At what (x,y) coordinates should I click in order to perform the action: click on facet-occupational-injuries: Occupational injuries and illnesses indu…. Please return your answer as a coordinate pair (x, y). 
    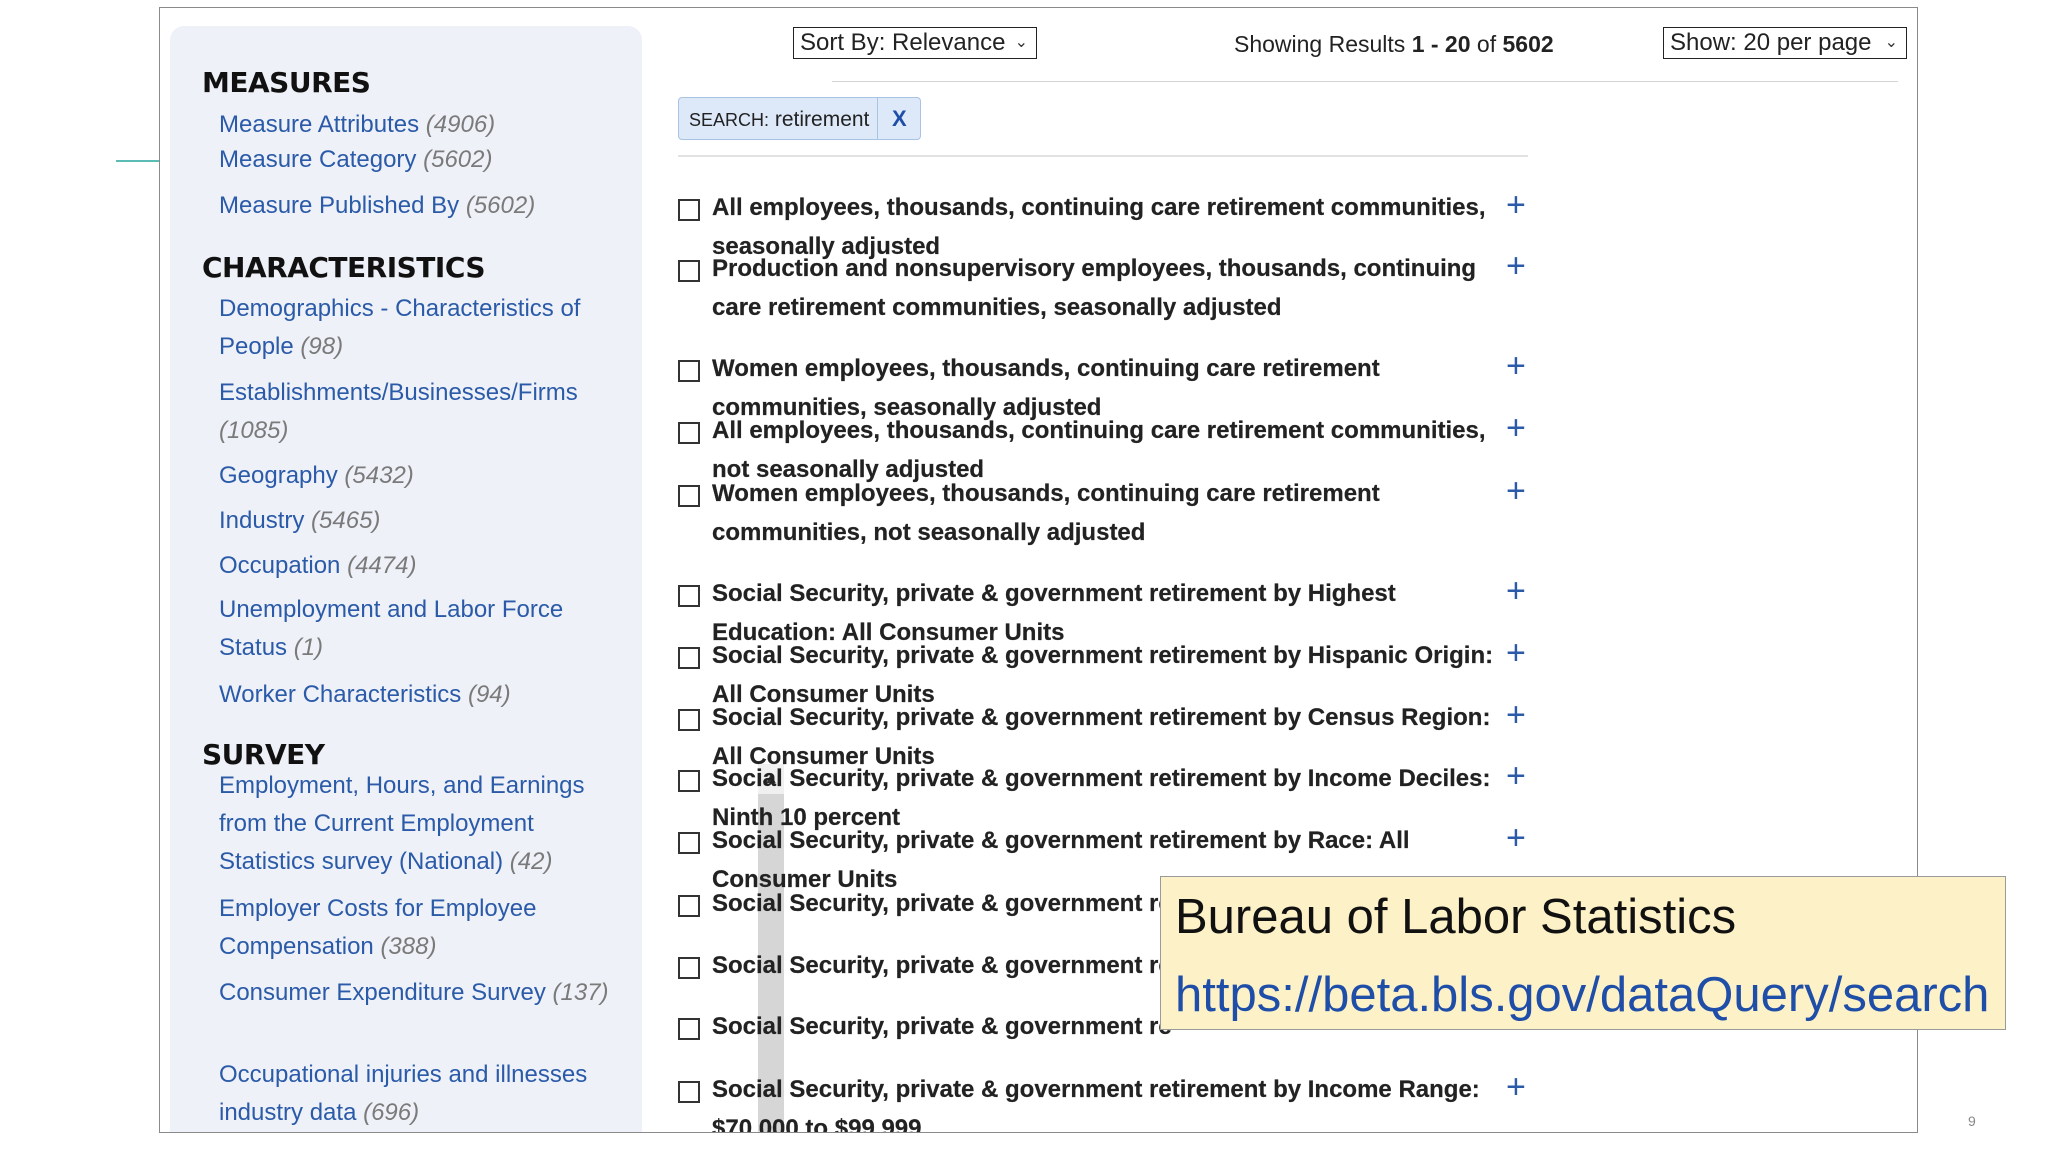
    Looking at the image, I should click on (414, 1094).